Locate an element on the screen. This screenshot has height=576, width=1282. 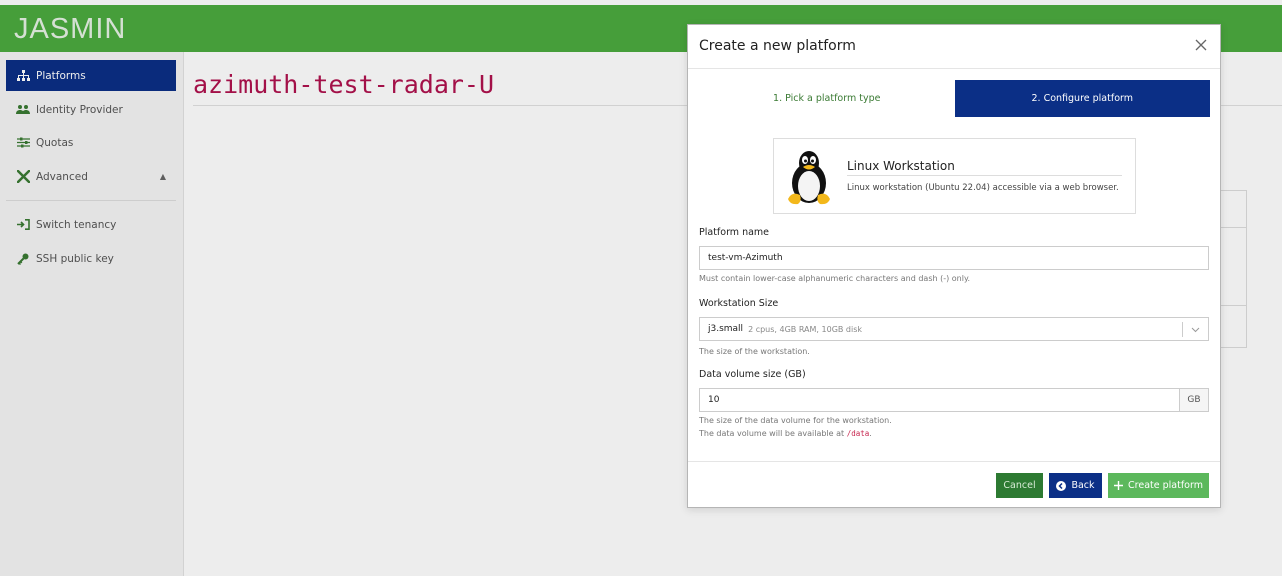
plus-icon is located at coordinates (1119, 485).